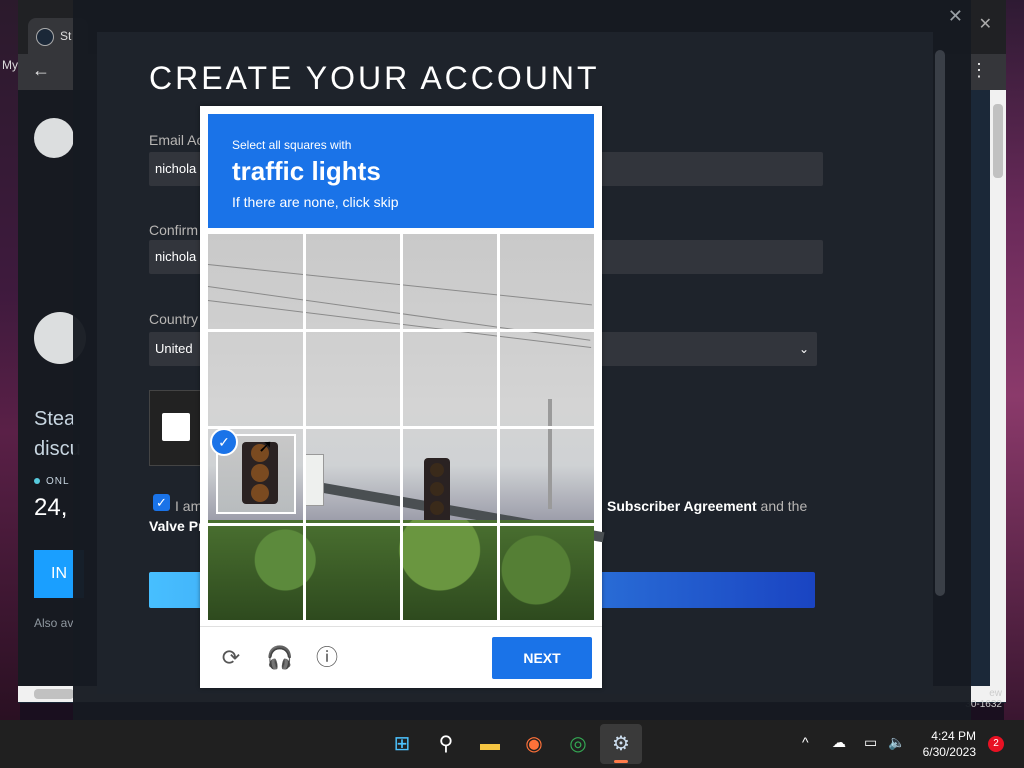  Describe the element at coordinates (996, 744) in the screenshot. I see `notification-badge: 2` at that location.